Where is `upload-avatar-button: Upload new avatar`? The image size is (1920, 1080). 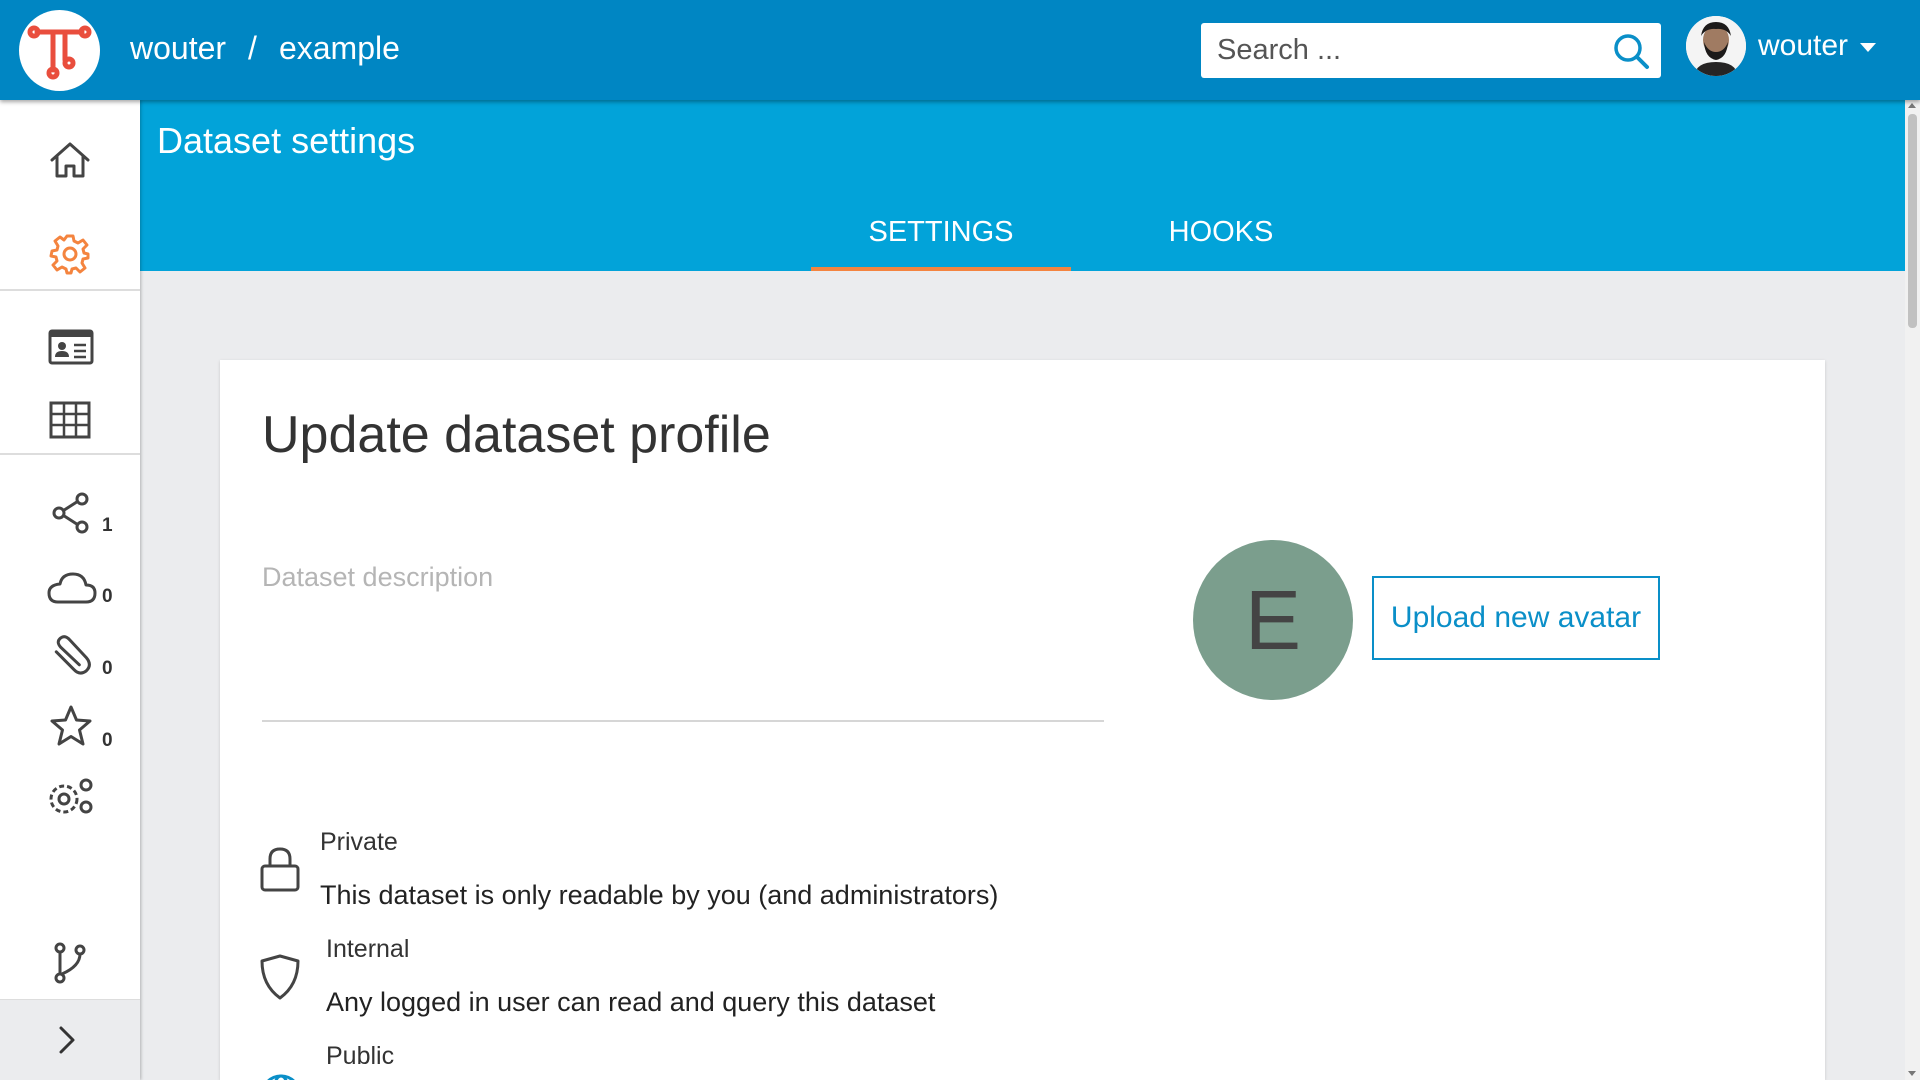 upload-avatar-button: Upload new avatar is located at coordinates (1516, 618).